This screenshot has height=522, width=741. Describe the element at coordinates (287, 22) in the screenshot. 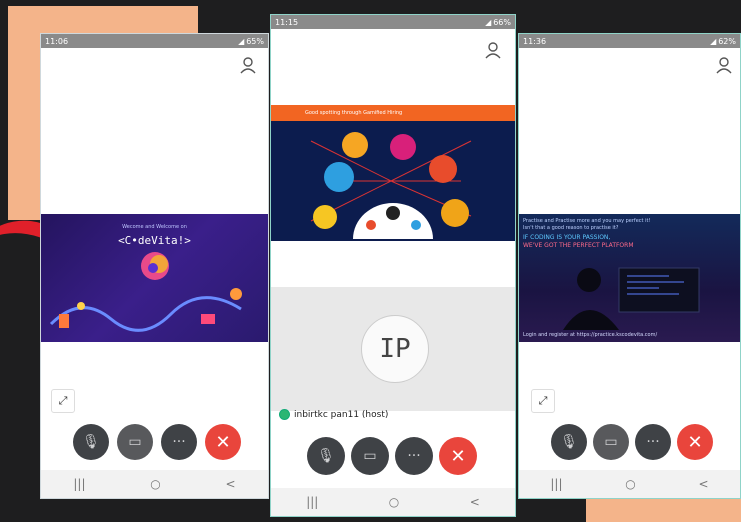

I see `status-time: 11:15` at that location.